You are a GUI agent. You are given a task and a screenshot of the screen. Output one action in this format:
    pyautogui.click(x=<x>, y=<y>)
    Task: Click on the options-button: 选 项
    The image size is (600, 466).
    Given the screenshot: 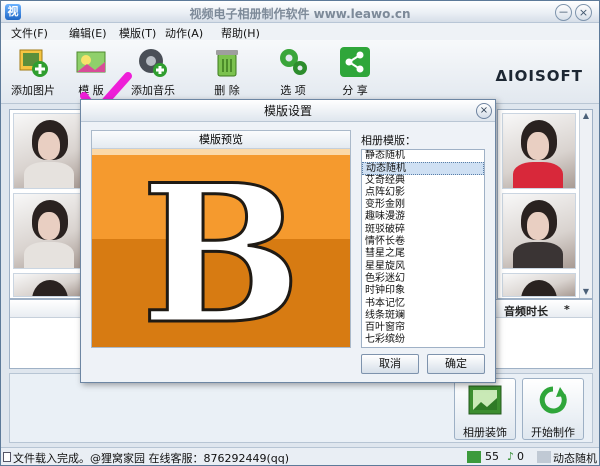 What is the action you would take?
    pyautogui.click(x=293, y=74)
    